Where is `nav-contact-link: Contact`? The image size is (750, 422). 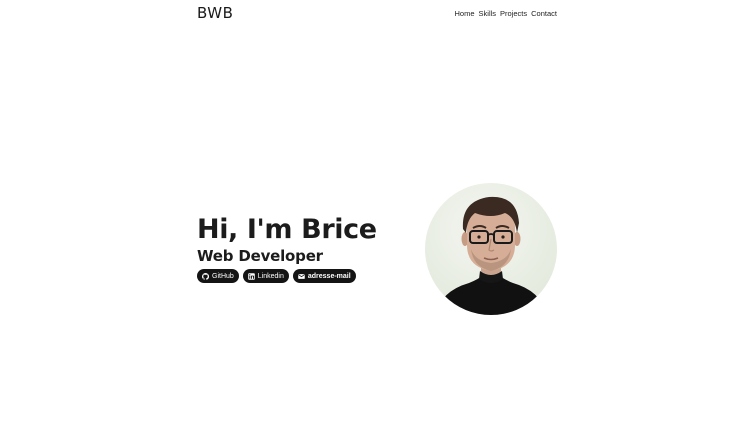 nav-contact-link: Contact is located at coordinates (544, 13).